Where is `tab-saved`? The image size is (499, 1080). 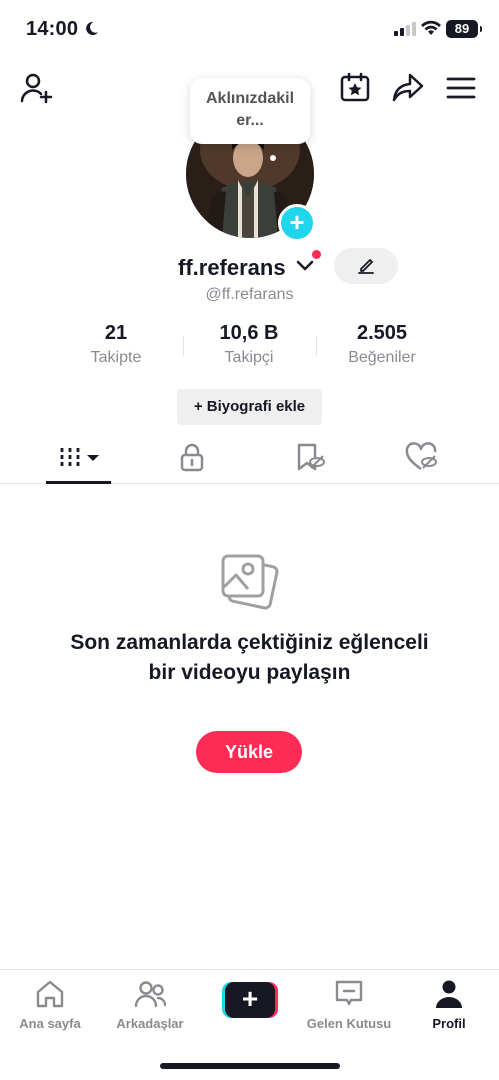
tab-saved is located at coordinates (310, 457).